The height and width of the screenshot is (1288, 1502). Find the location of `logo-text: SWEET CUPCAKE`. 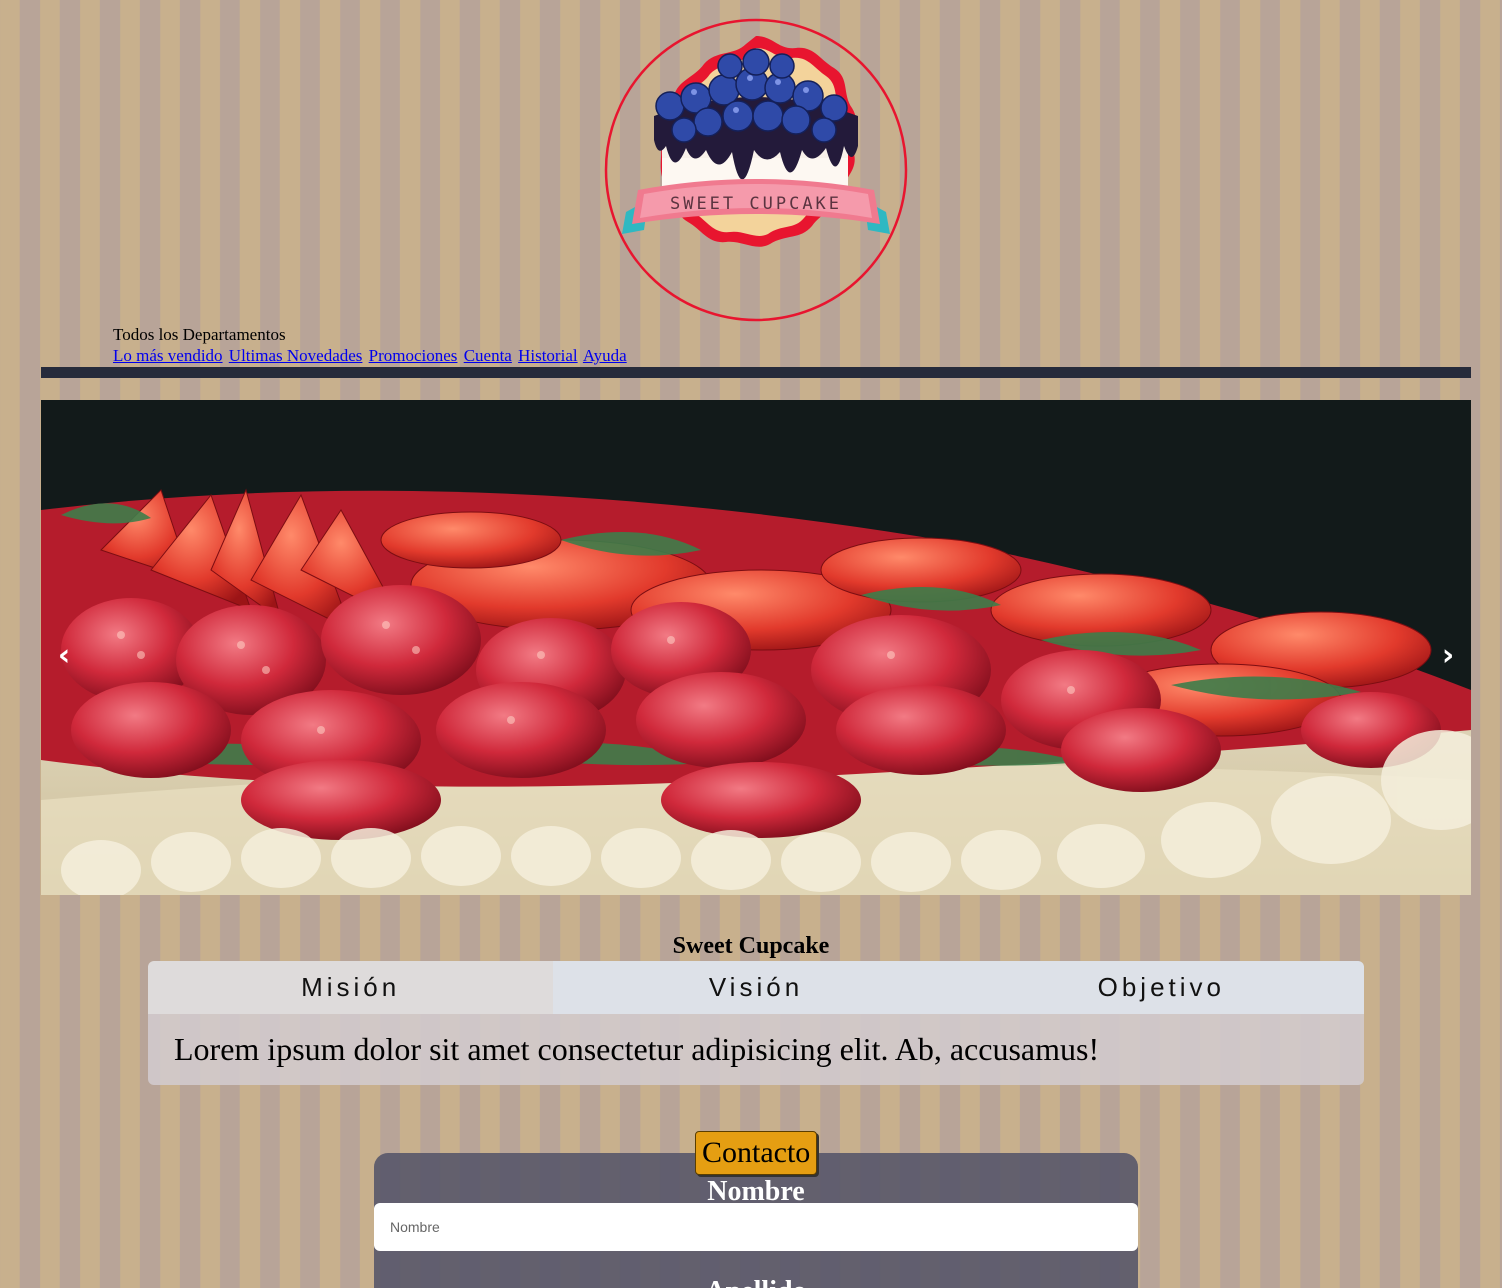

logo-text: SWEET CUPCAKE is located at coordinates (756, 204).